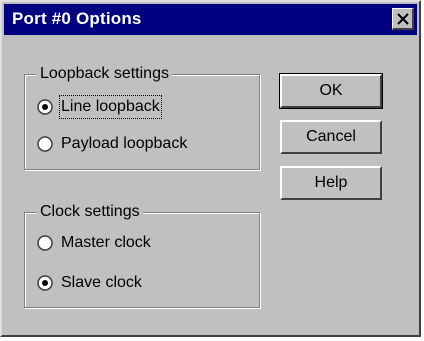  I want to click on close-icon, so click(403, 19).